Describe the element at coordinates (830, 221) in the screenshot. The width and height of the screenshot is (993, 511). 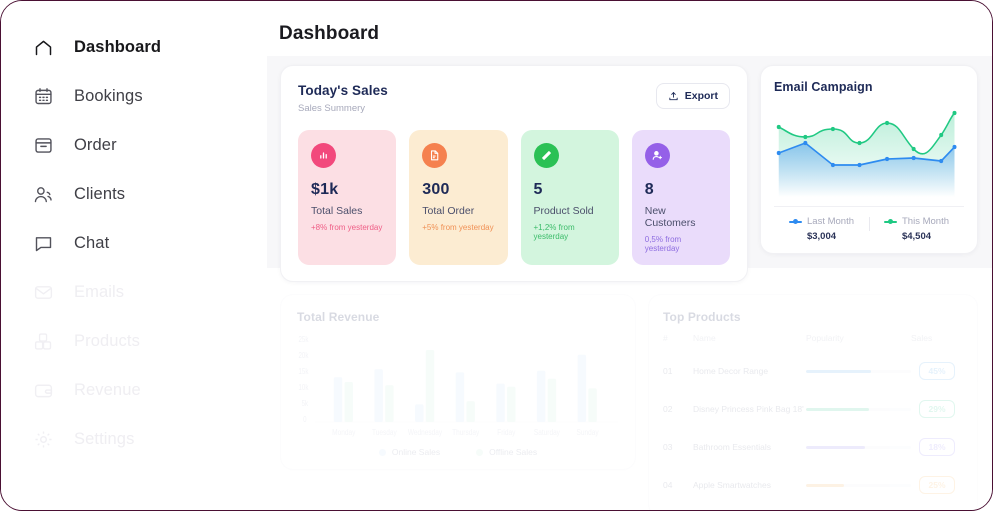
I see `legend-label: Last Month` at that location.